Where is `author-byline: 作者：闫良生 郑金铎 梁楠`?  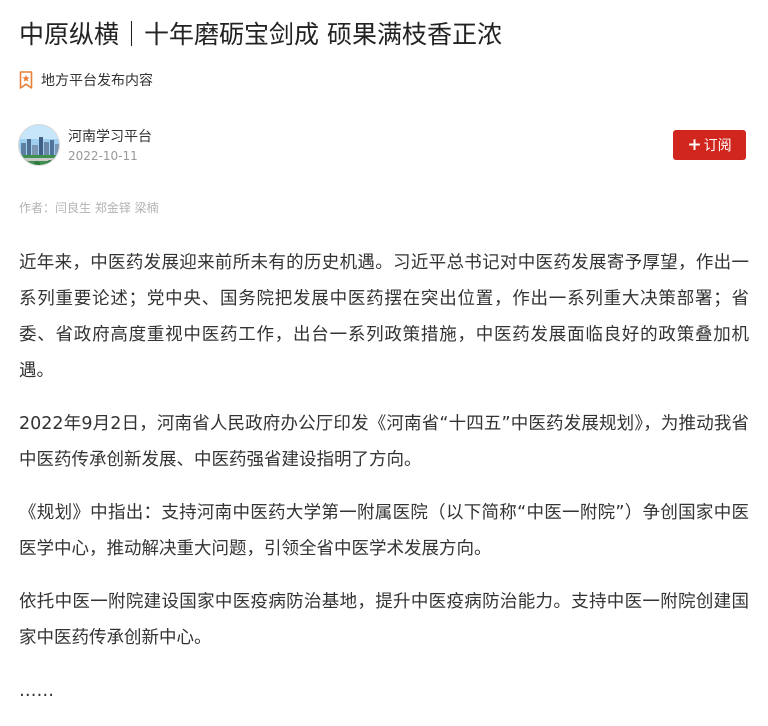
author-byline: 作者：闫良生 郑金铎 梁楠 is located at coordinates (89, 208).